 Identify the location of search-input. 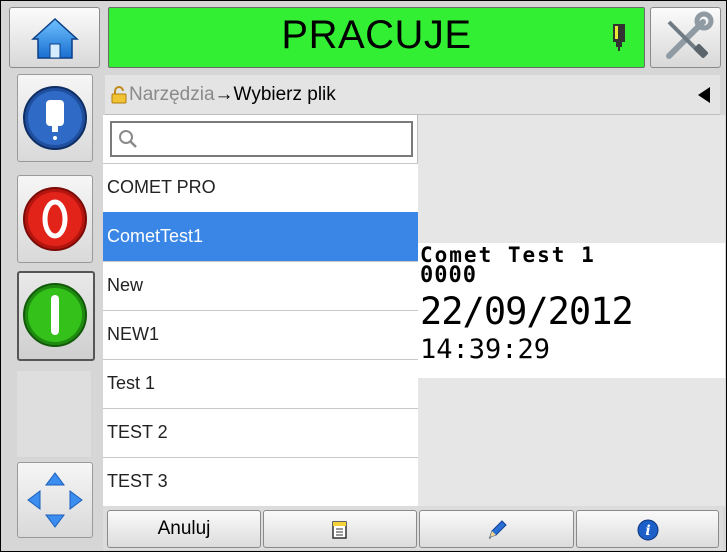
(261, 139).